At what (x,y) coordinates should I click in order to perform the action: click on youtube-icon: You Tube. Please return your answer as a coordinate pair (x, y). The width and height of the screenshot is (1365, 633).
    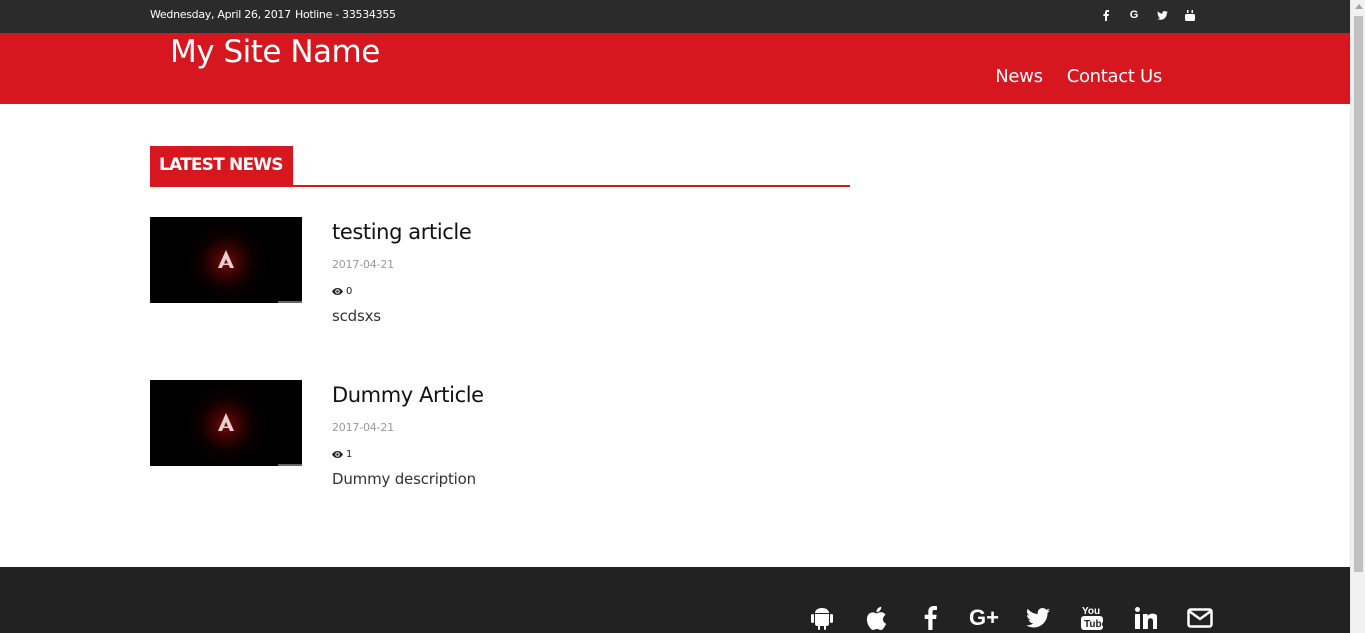
    Looking at the image, I should click on (1092, 618).